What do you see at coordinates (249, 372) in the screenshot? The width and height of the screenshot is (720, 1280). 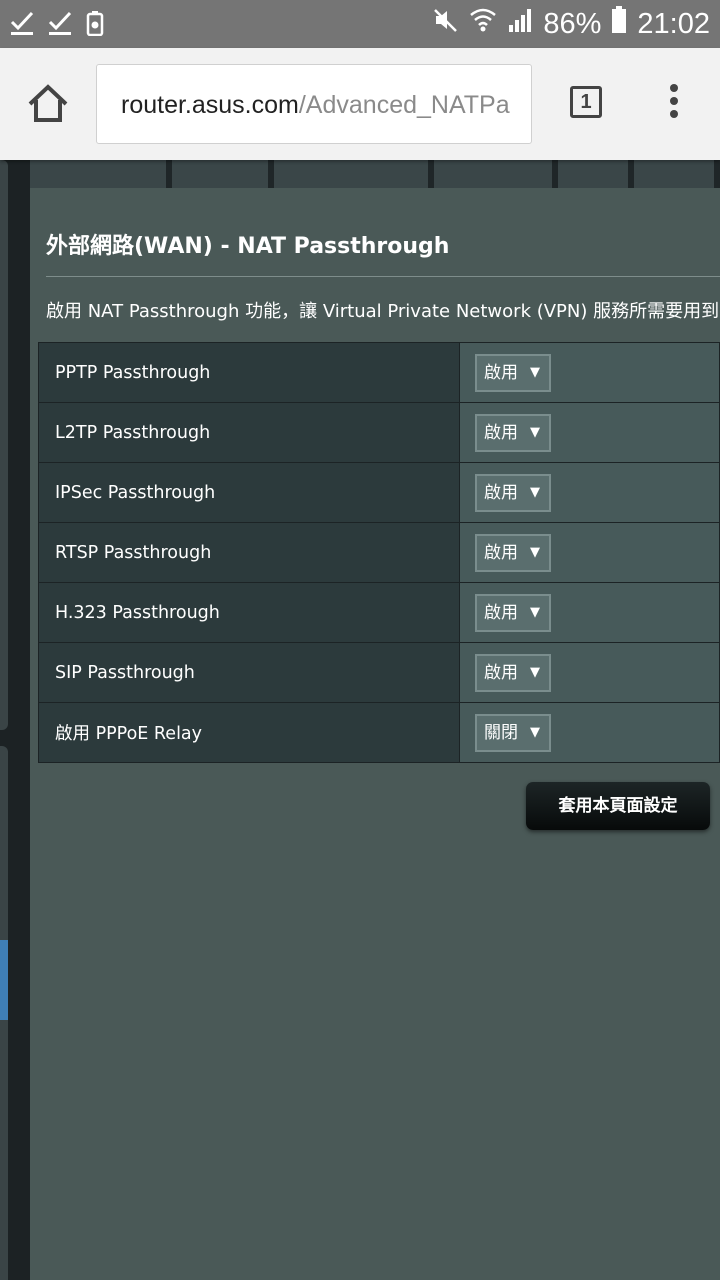 I see `setting-label: PPTP Passthrough` at bounding box center [249, 372].